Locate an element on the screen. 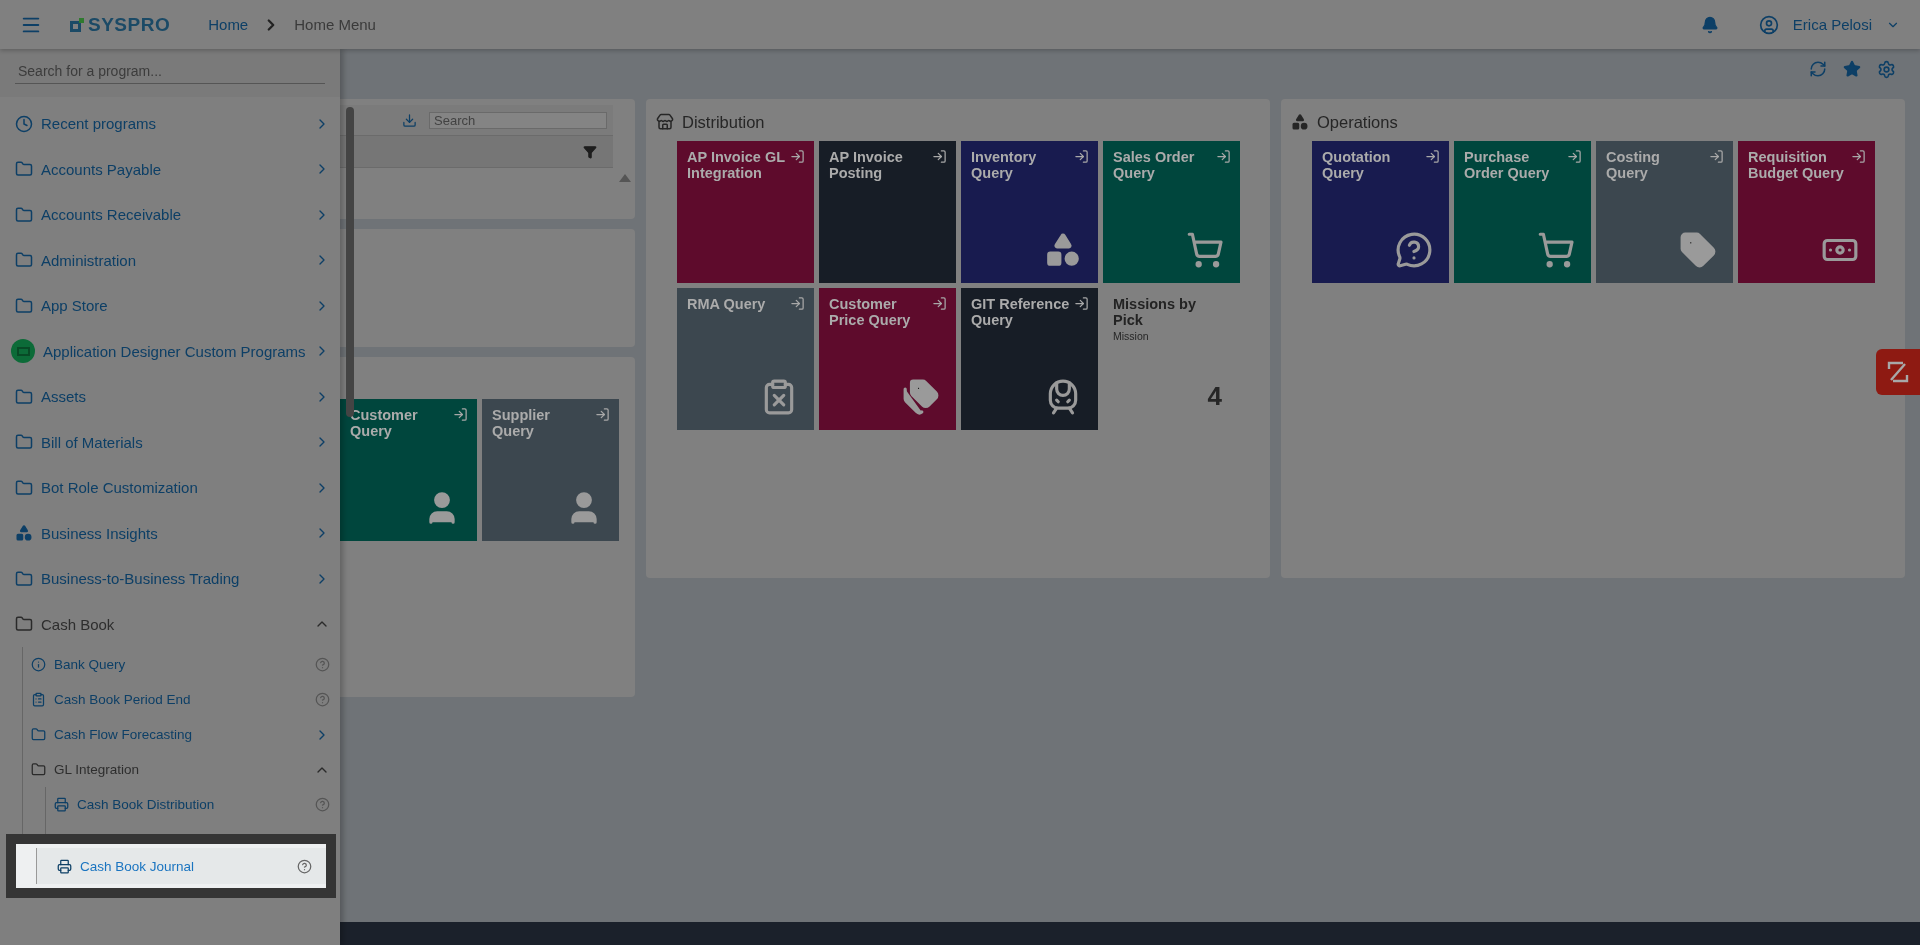 Image resolution: width=1920 pixels, height=945 pixels. breadcrumb-current: Home Menu is located at coordinates (335, 24).